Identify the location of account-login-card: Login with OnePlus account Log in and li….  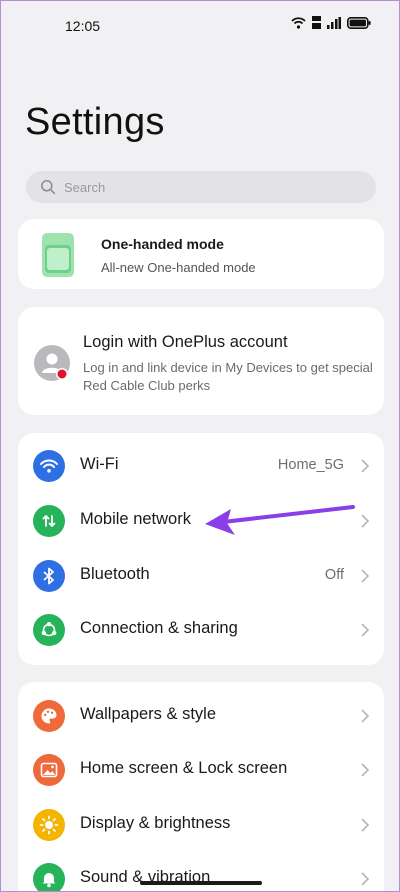
(201, 361).